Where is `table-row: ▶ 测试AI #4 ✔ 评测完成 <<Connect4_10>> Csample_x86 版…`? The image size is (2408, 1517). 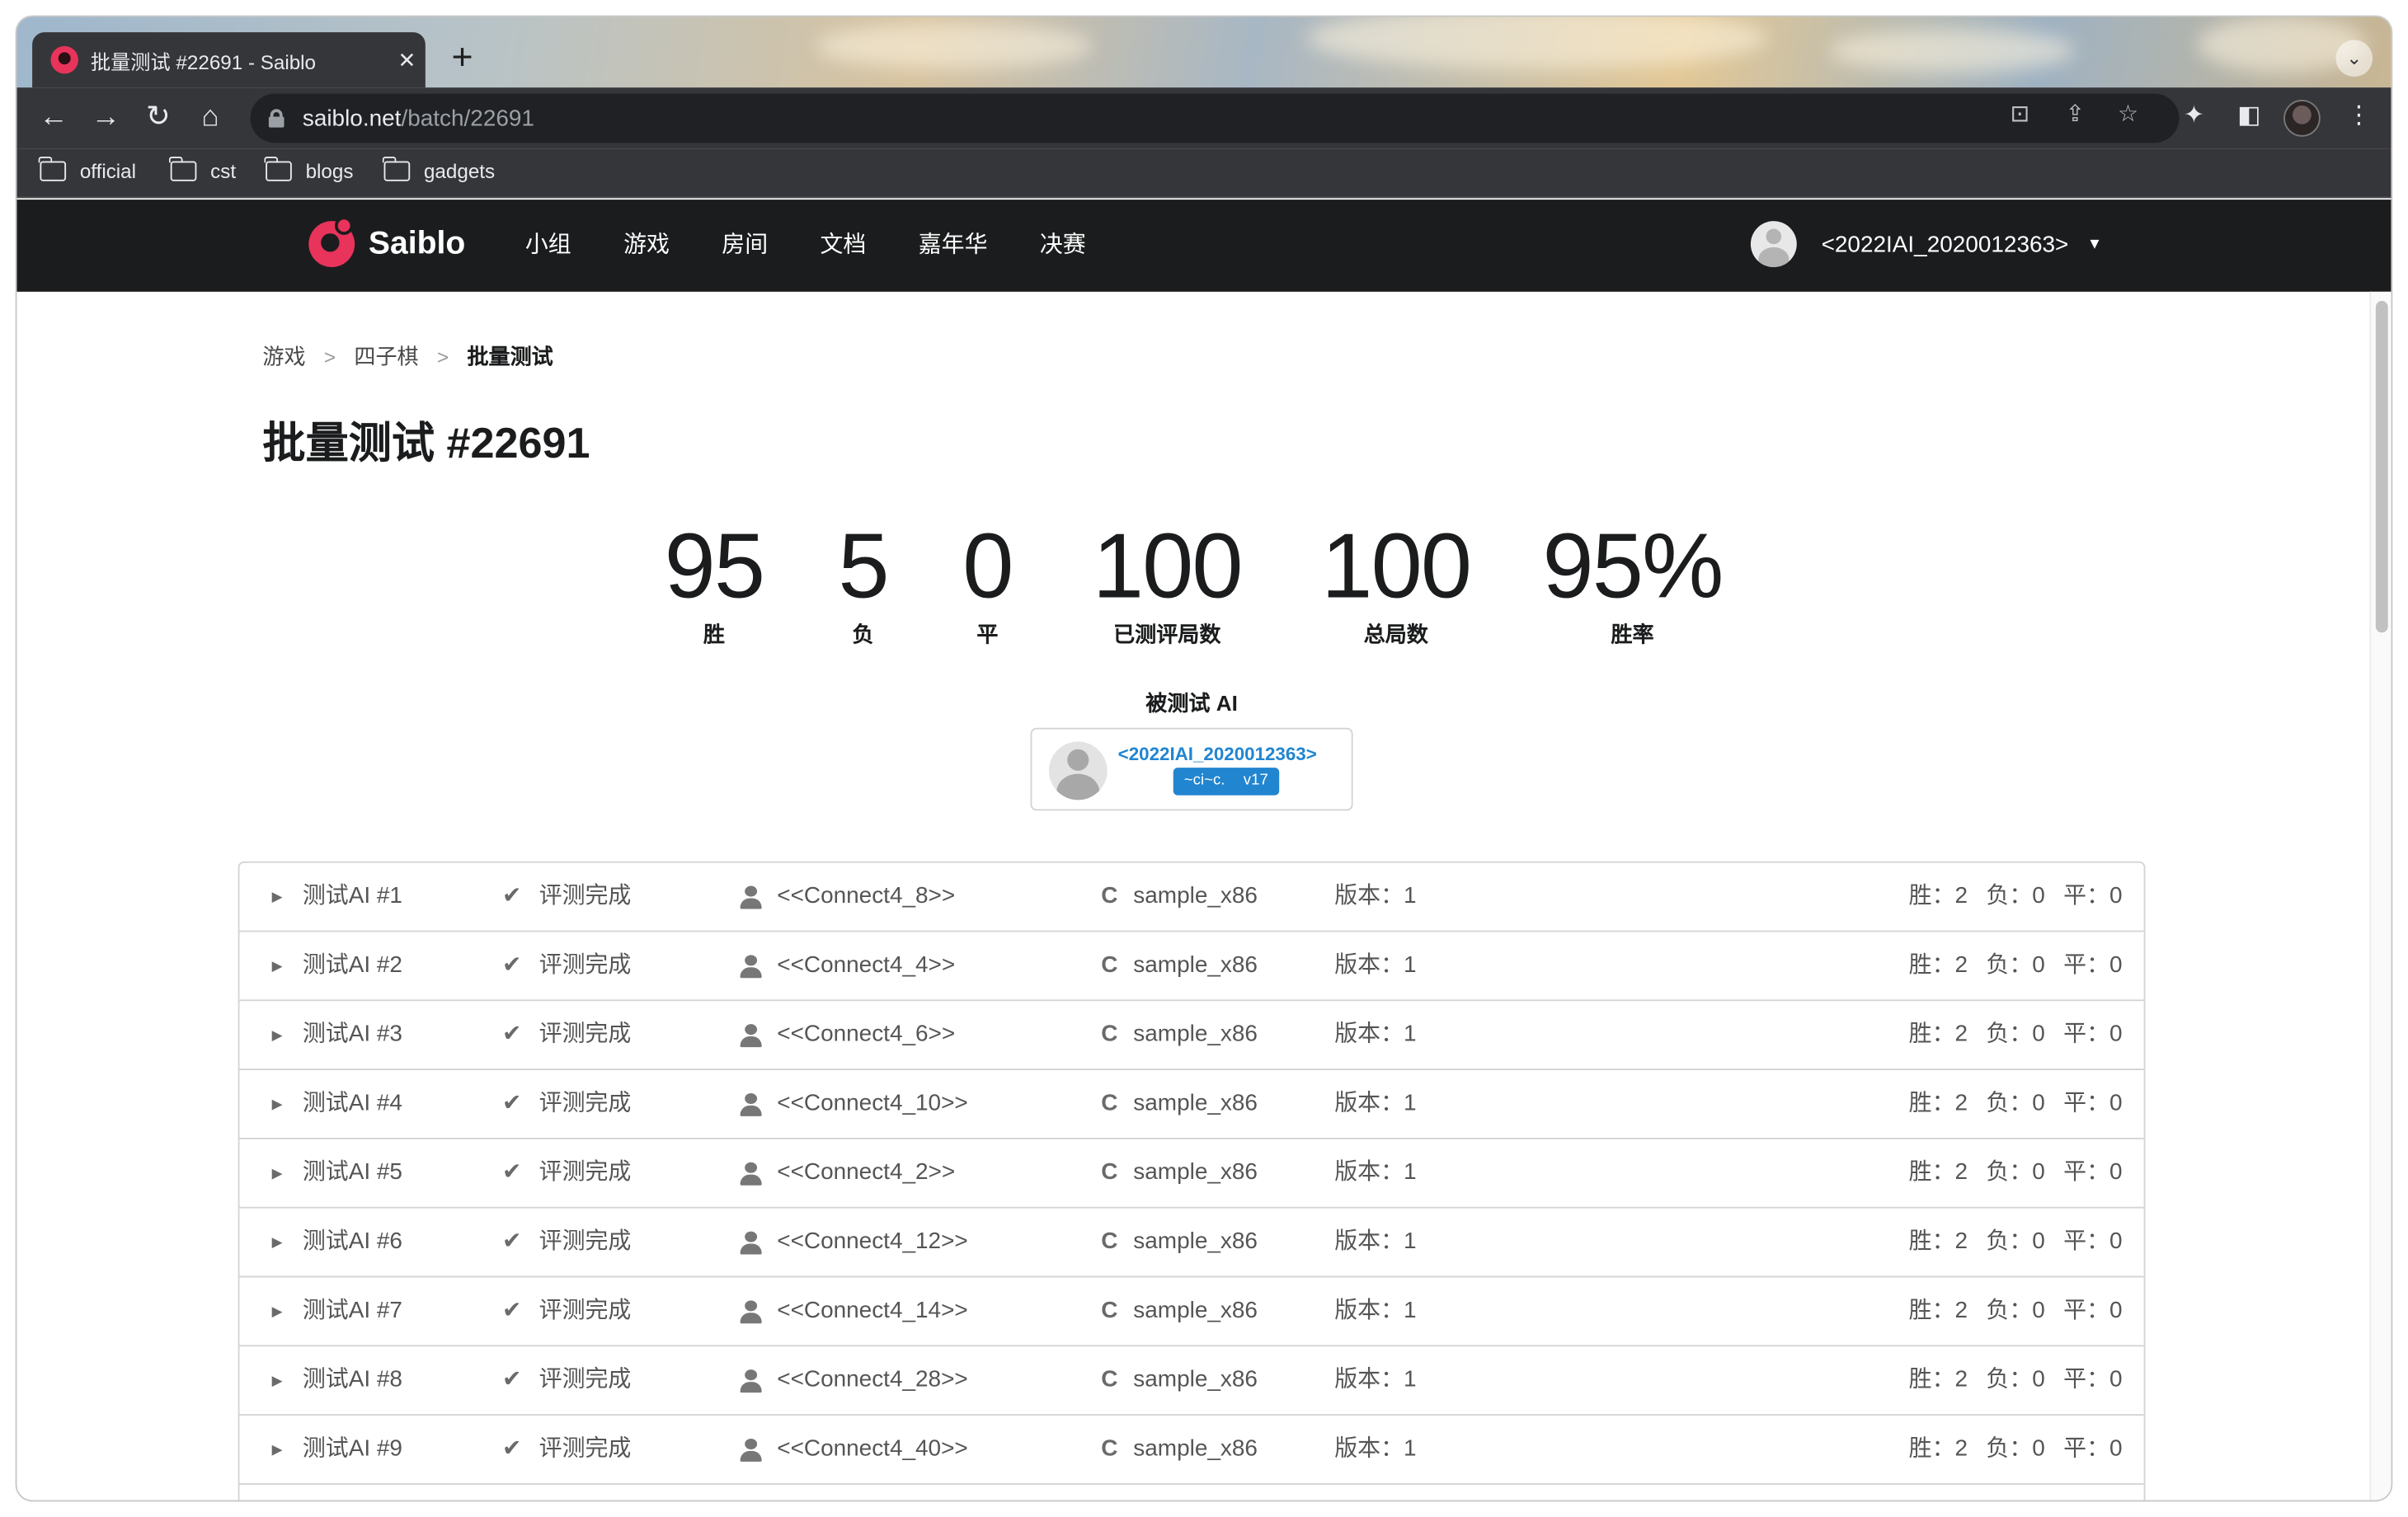 table-row: ▶ 测试AI #4 ✔ 评测完成 <<Connect4_10>> Csample_x86 版… is located at coordinates (1192, 1104).